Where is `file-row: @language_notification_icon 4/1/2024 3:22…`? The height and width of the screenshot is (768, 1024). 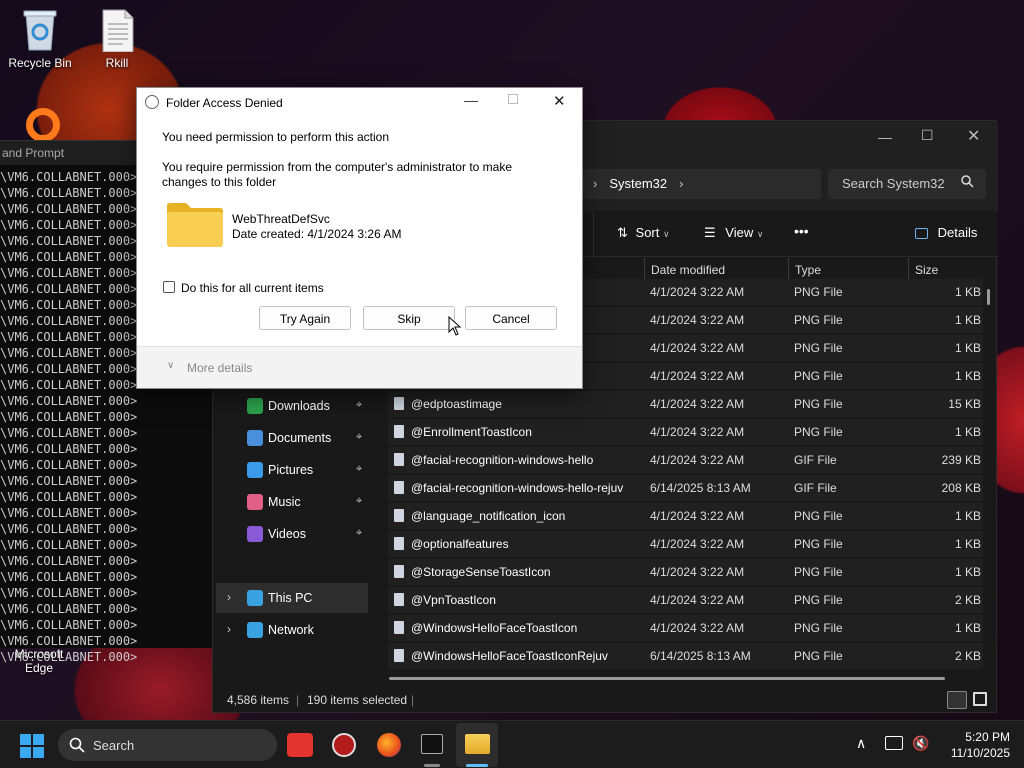
file-row: @language_notification_icon 4/1/2024 3:22… is located at coordinates (685, 516).